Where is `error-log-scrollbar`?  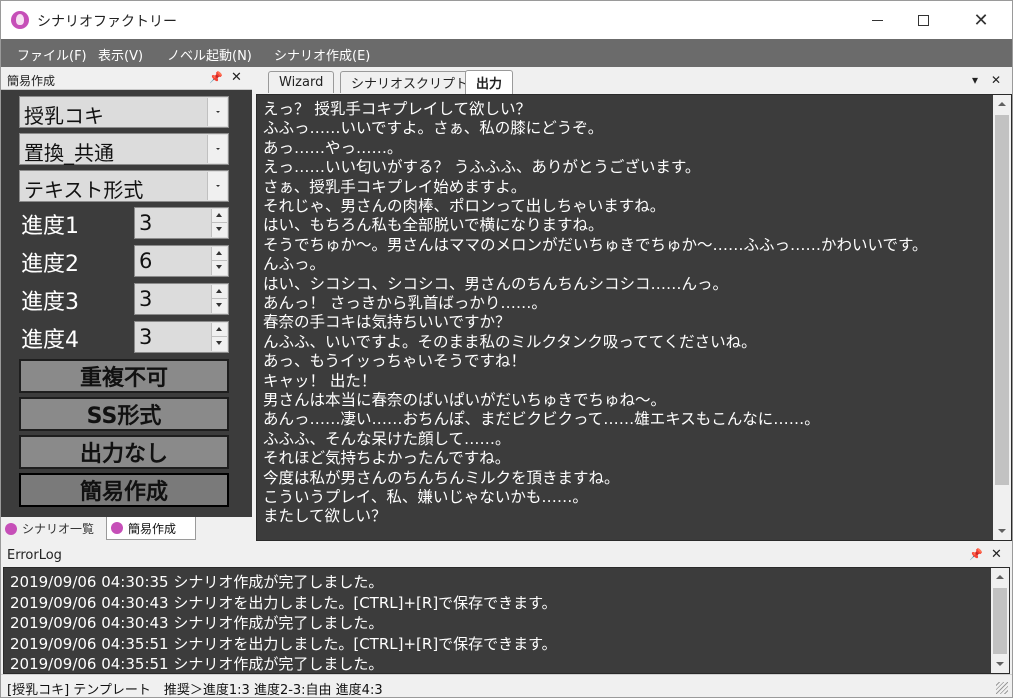
error-log-scrollbar is located at coordinates (1000, 620).